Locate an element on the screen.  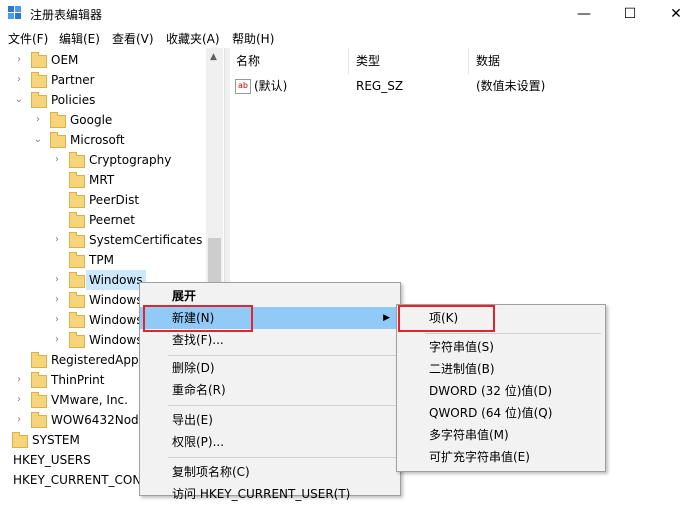
tree-node-label: Cryptography is located at coordinates (130, 160).